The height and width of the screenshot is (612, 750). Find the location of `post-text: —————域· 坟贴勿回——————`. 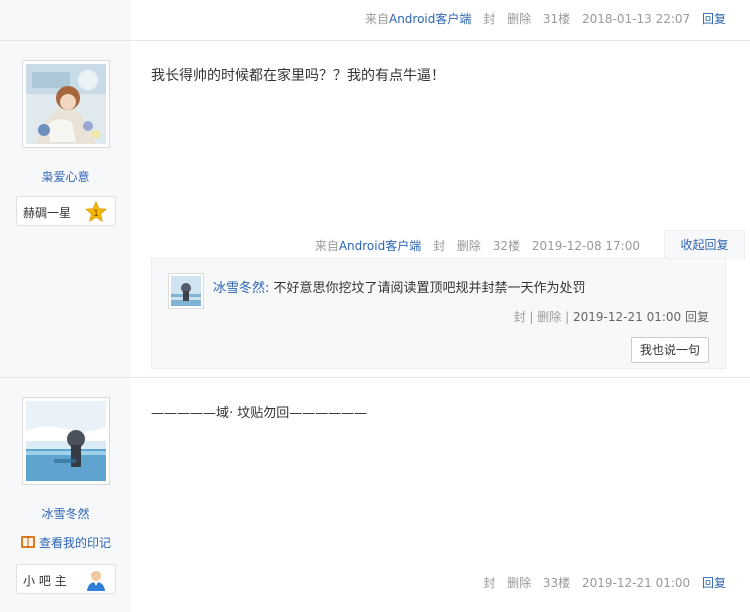

post-text: —————域· 坟贴勿回—————— is located at coordinates (259, 413).